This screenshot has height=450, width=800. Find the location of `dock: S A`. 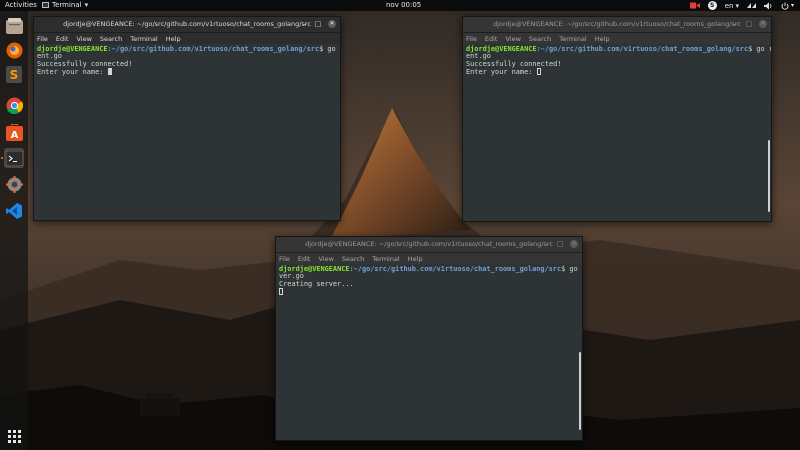

dock: S A is located at coordinates (14, 230).